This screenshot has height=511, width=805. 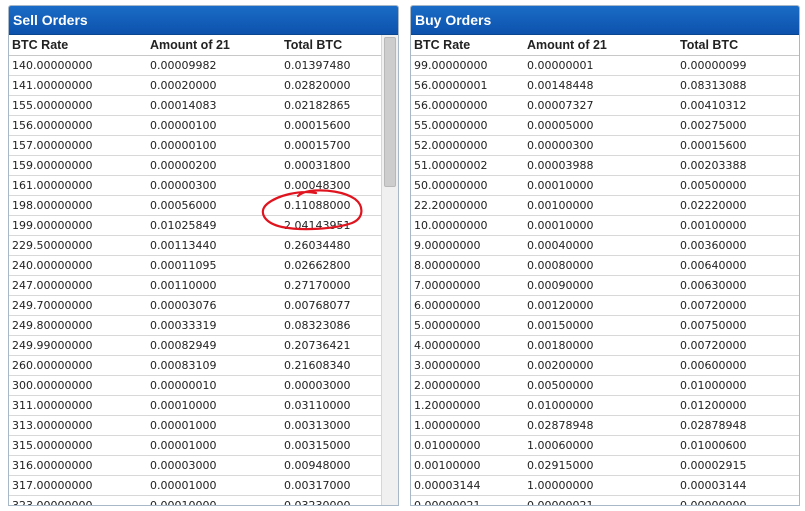 I want to click on cell-amount: 0.00056000, so click(x=183, y=205).